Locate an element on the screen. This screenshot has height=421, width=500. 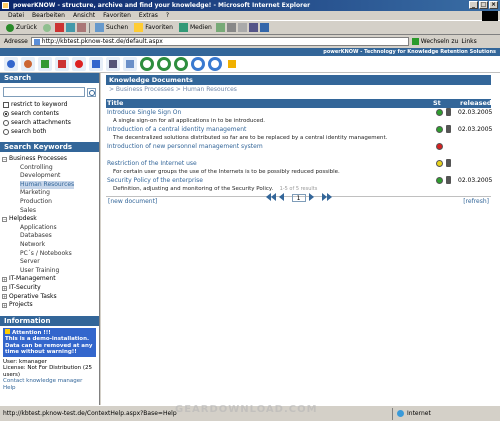
edit-icon is located at coordinates (253, 27).